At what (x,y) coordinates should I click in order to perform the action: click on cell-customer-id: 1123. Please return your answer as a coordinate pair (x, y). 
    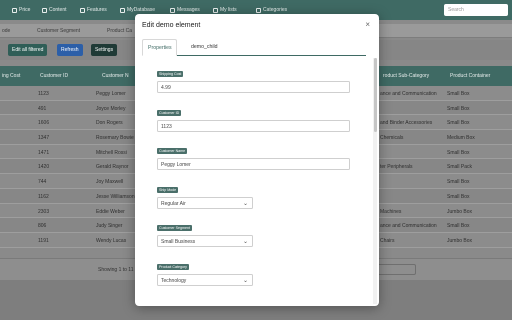
    Looking at the image, I should click on (43, 94).